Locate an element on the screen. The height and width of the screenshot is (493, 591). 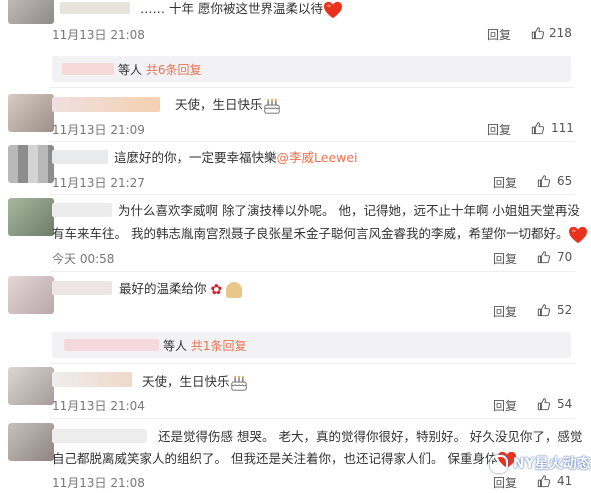
view-replies-link: 共1条回复 is located at coordinates (219, 346).